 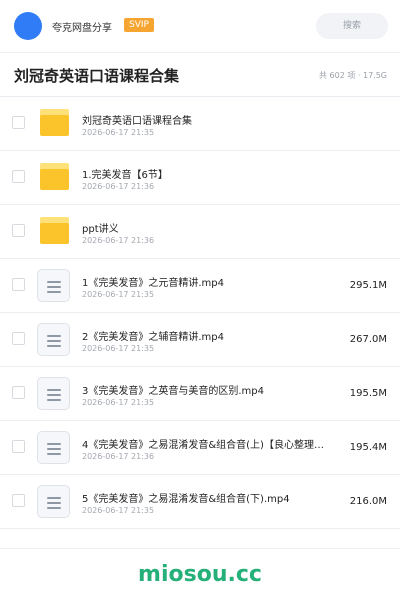 What do you see at coordinates (368, 339) in the screenshot?
I see `file-size: 267.0M` at bounding box center [368, 339].